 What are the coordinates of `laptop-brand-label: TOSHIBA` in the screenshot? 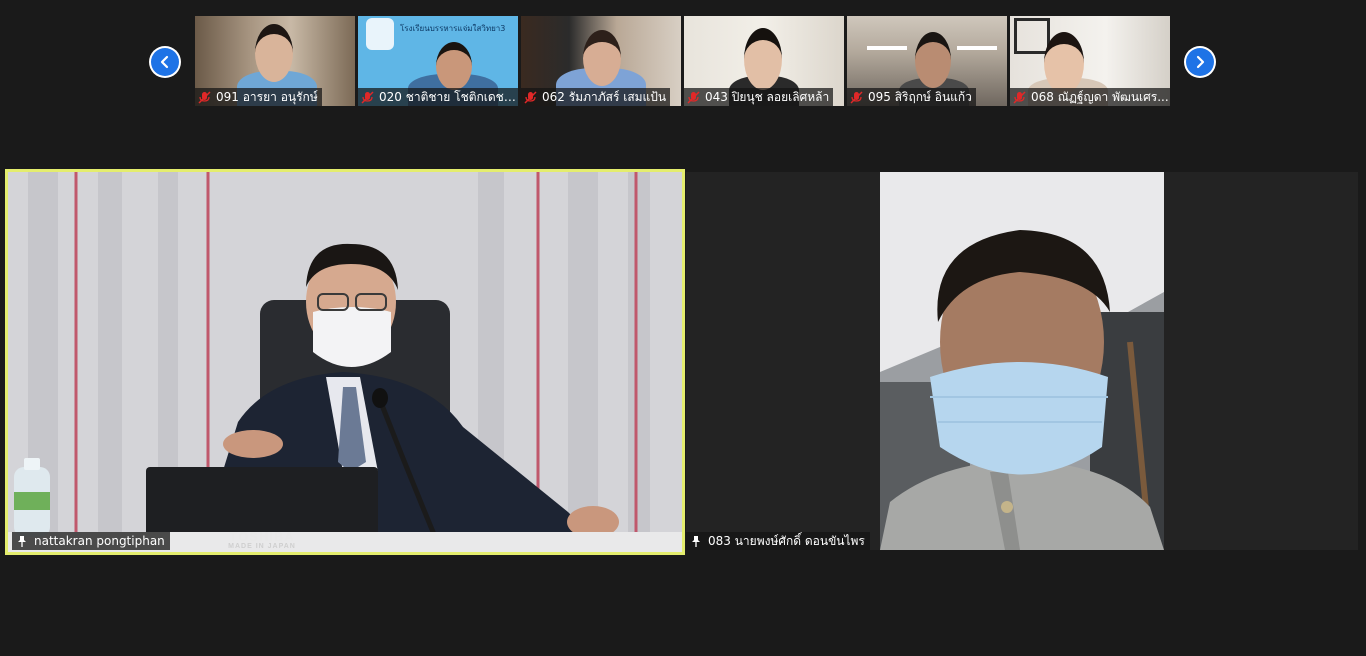 It's located at (262, 536).